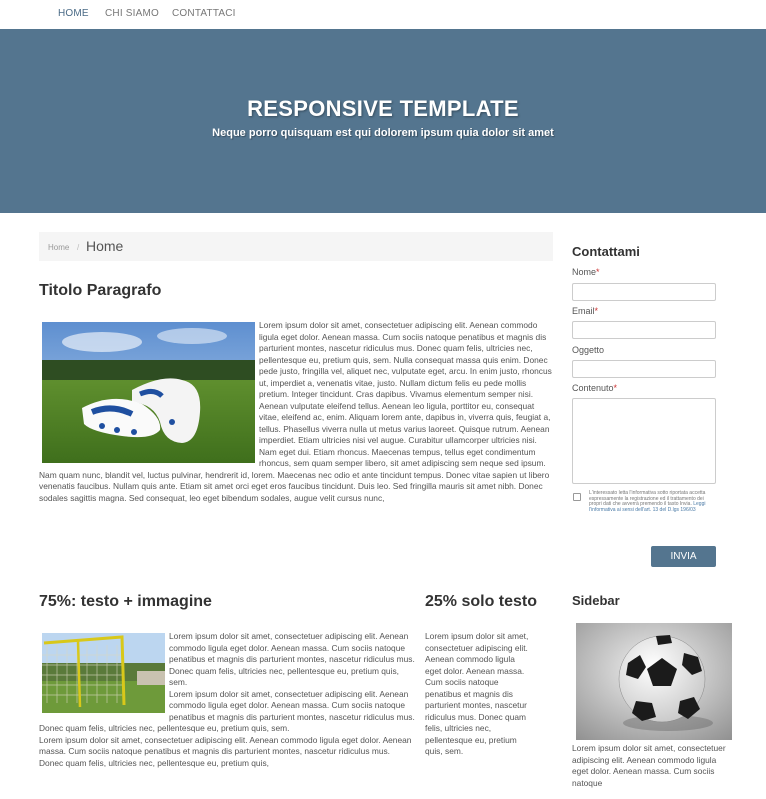 The height and width of the screenshot is (799, 766). Describe the element at coordinates (585, 311) in the screenshot. I see `email-label: Email*` at that location.